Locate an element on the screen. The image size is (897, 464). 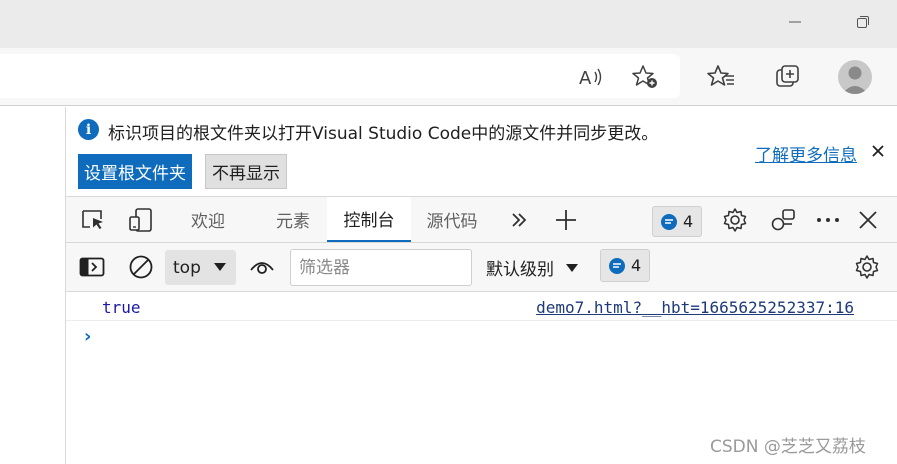
add-favorite-icon is located at coordinates (645, 77).